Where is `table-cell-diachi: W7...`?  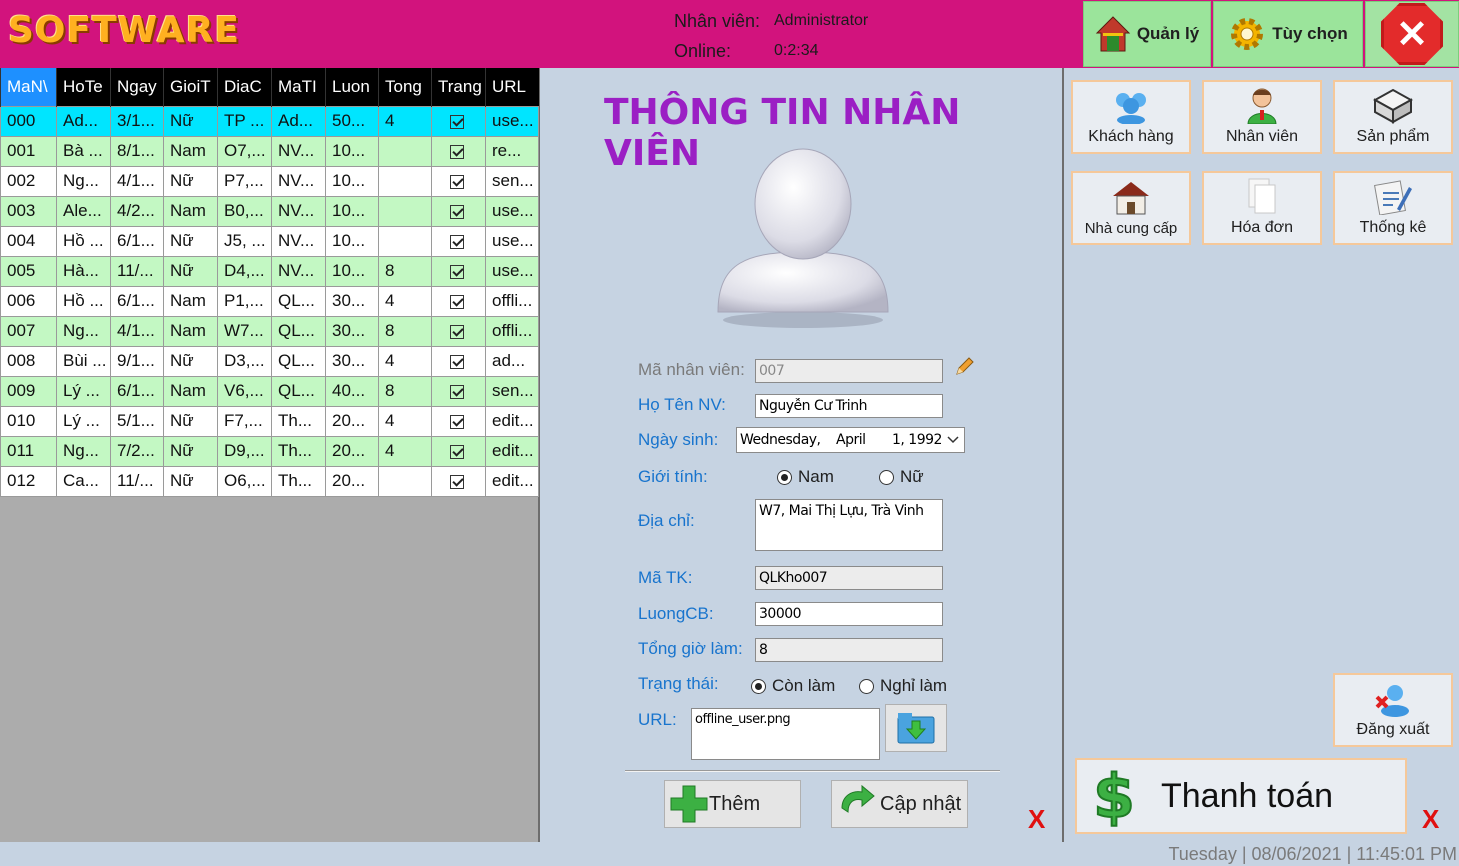
table-cell-diachi: W7... is located at coordinates (244, 331).